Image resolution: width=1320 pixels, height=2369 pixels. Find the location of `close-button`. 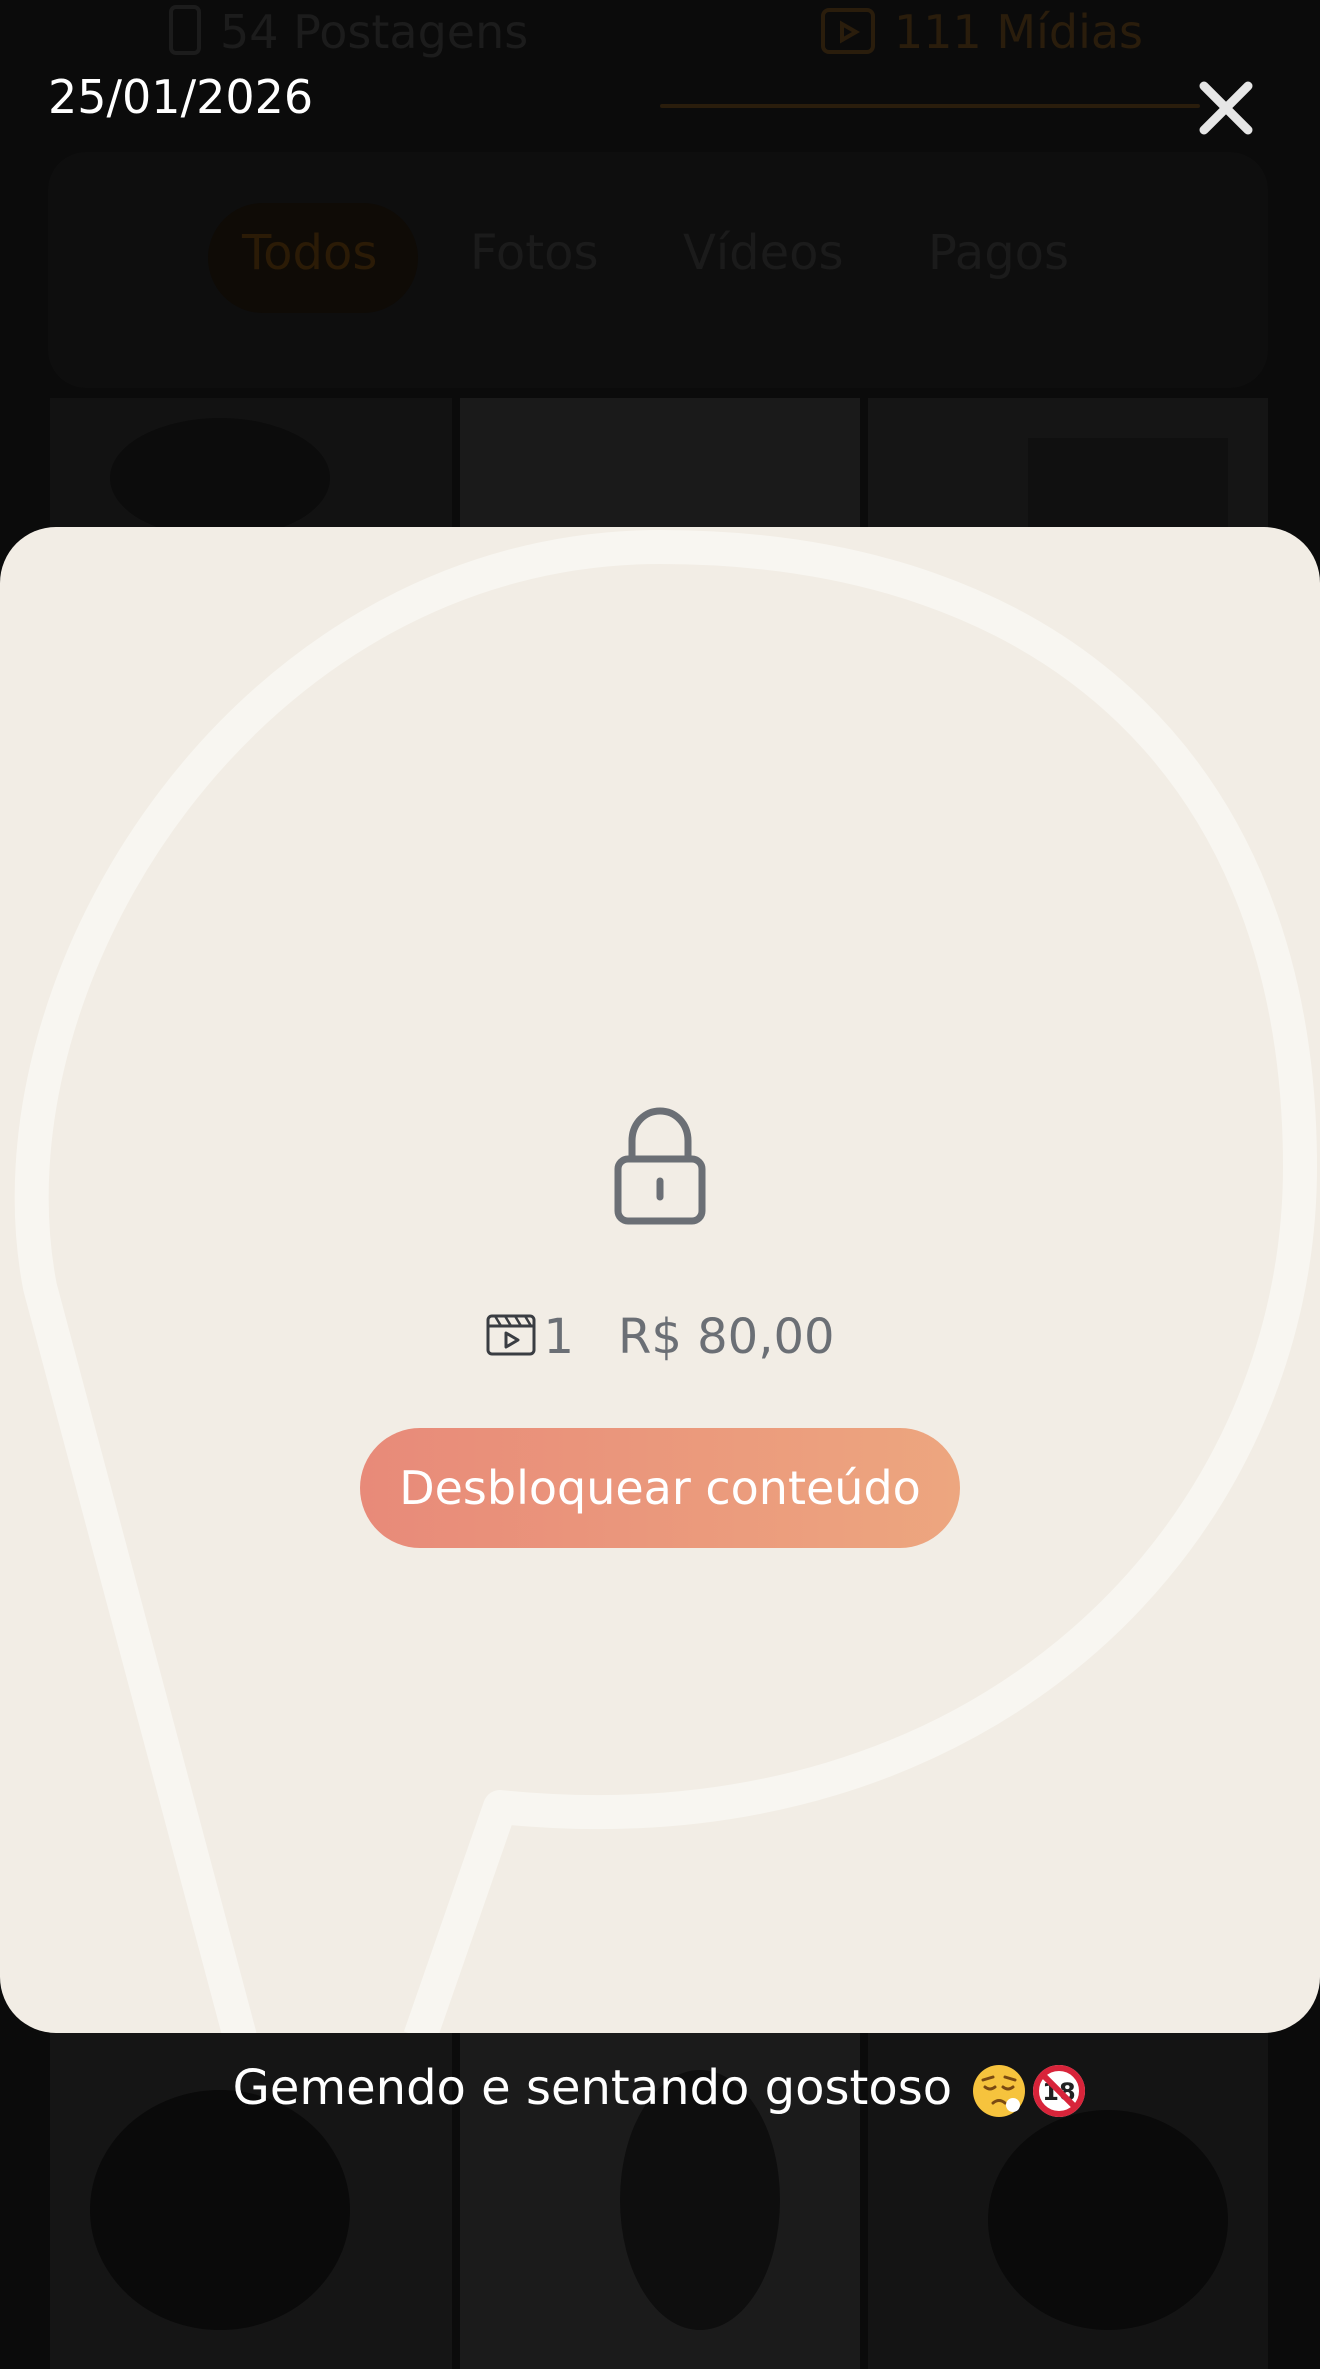

close-button is located at coordinates (1226, 108).